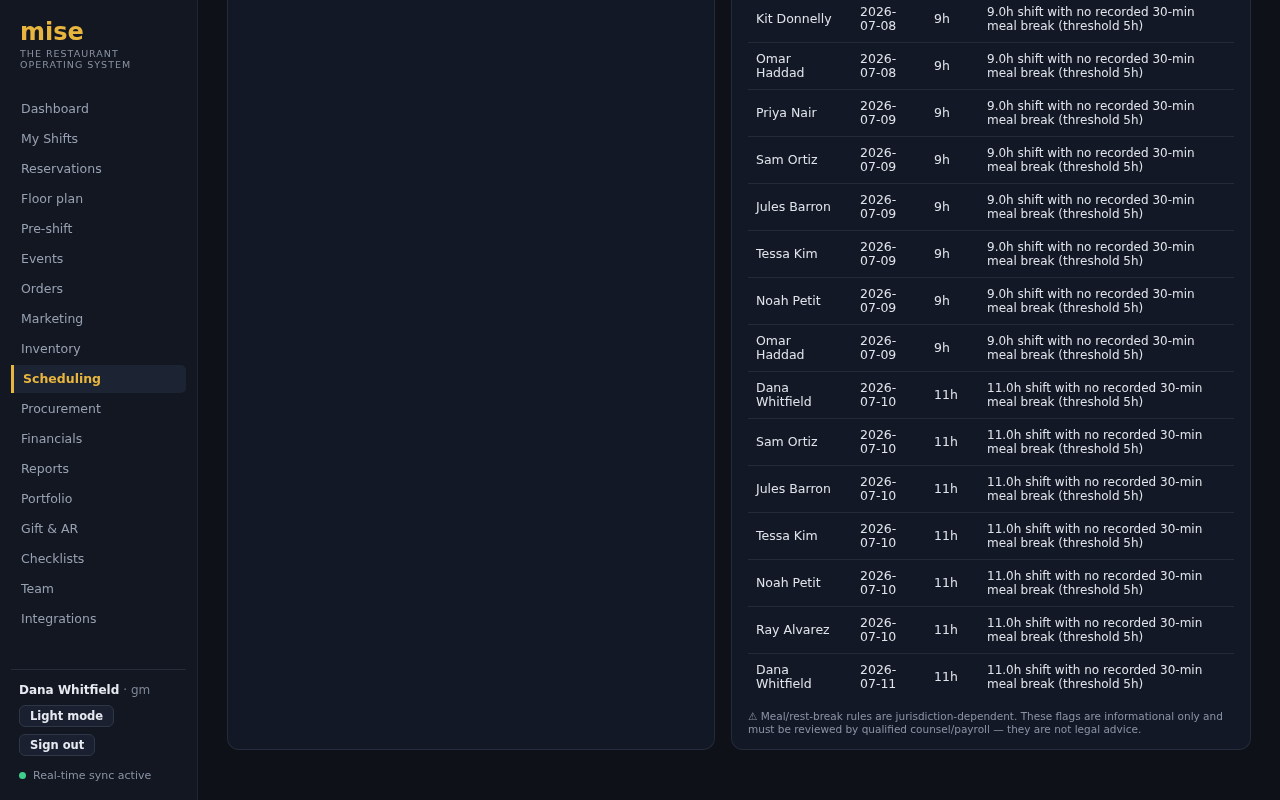  Describe the element at coordinates (98, 349) in the screenshot. I see `nav-item: Inventory` at that location.